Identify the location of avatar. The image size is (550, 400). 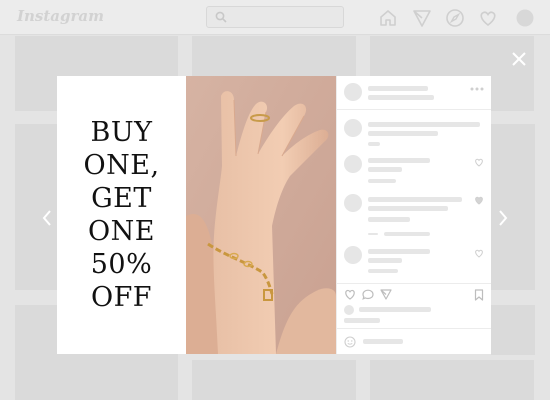
(525, 18).